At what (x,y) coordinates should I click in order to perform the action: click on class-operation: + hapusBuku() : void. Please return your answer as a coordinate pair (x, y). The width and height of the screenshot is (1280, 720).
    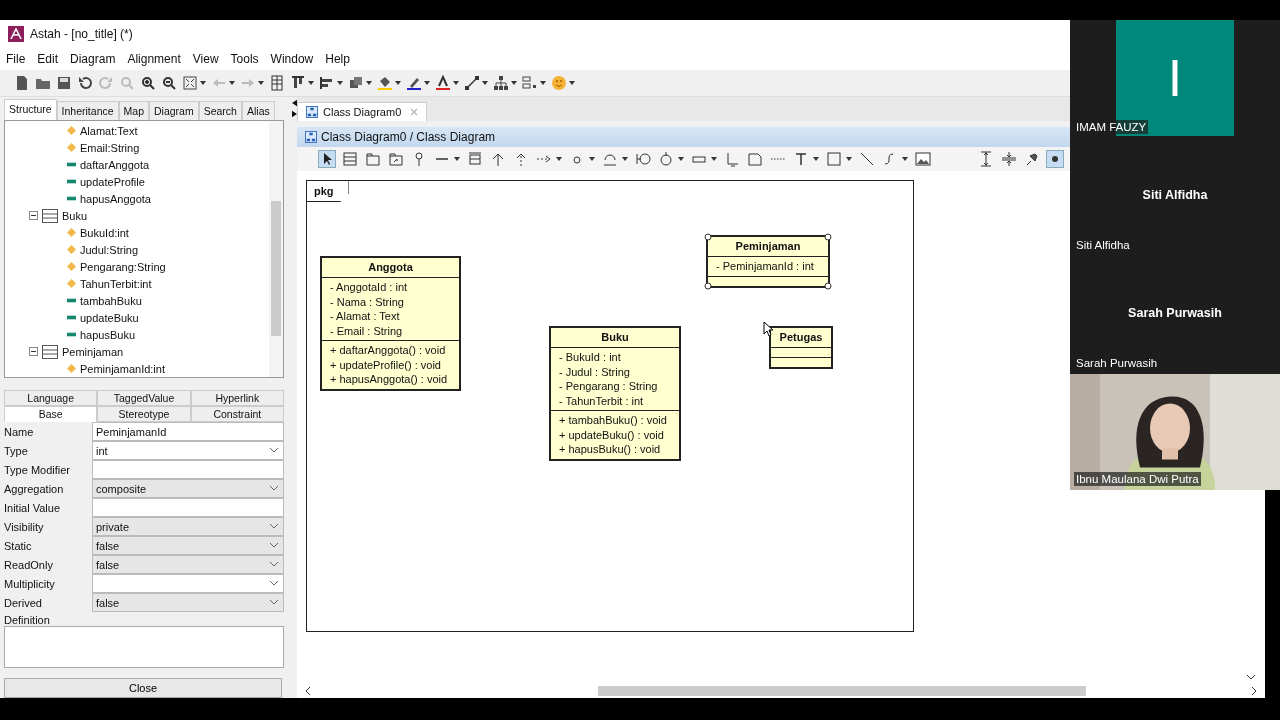
    Looking at the image, I should click on (610, 449).